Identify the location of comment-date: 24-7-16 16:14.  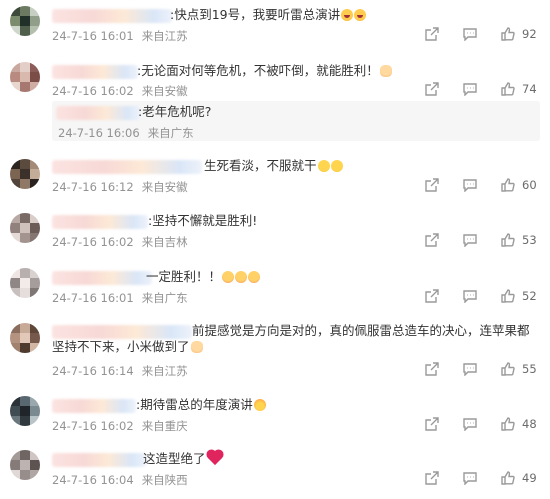
(93, 371).